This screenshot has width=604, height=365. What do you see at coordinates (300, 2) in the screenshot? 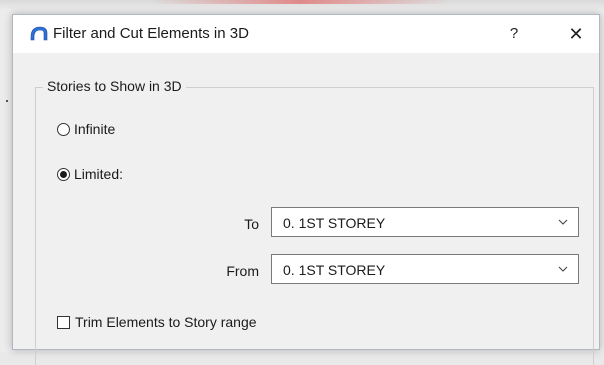
I see `background-accent` at bounding box center [300, 2].